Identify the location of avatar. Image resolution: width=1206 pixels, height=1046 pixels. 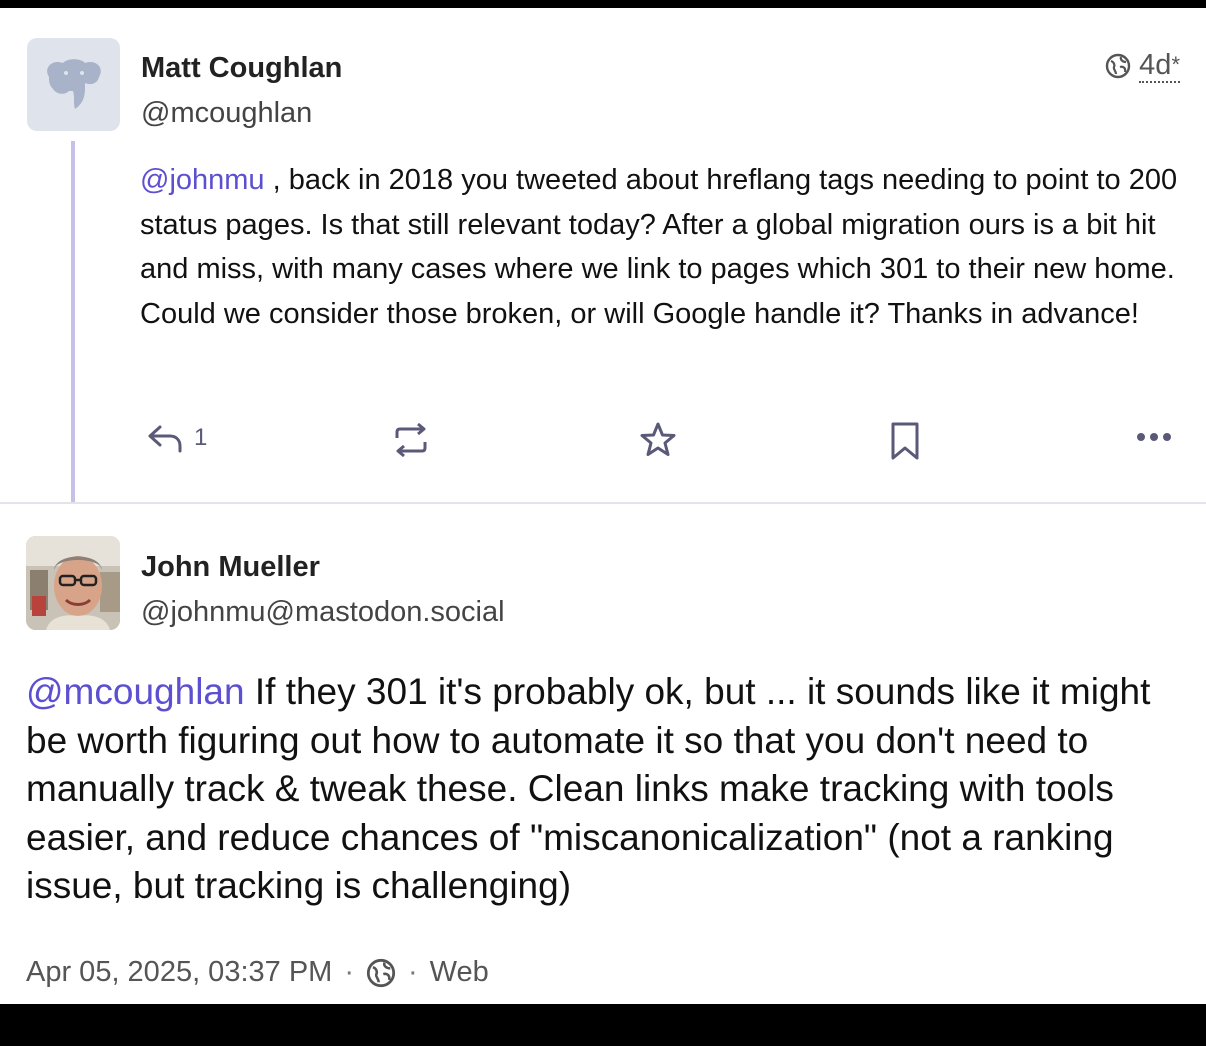
(73, 583).